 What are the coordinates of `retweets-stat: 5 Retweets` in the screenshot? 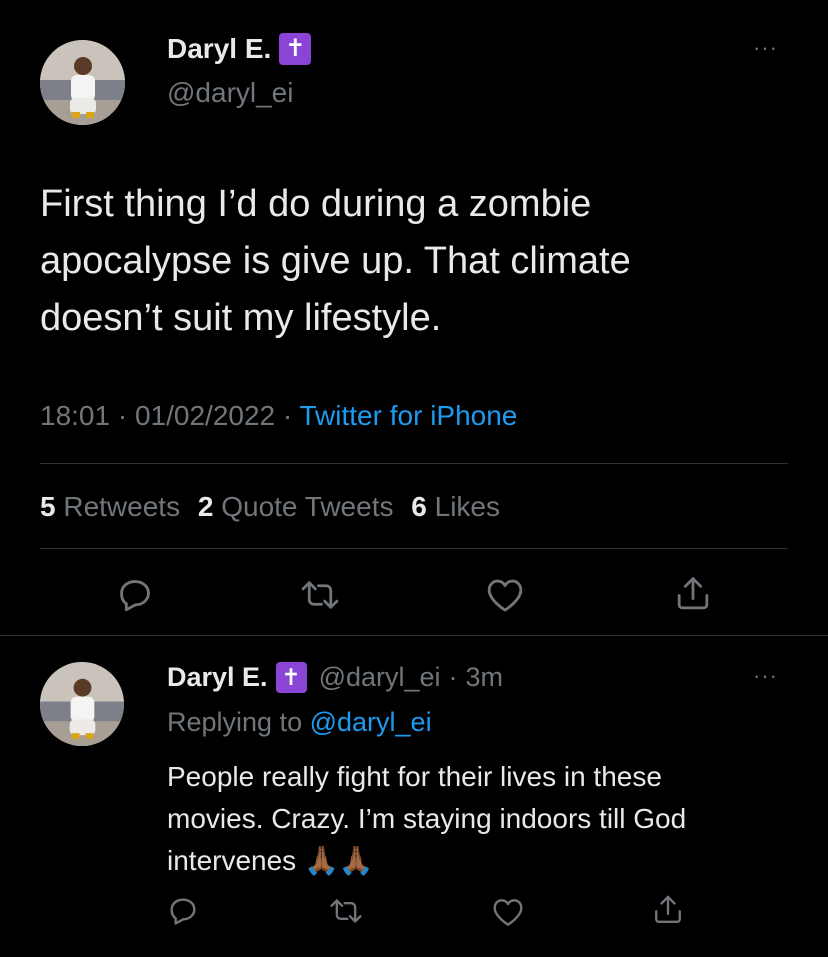 It's located at (110, 506).